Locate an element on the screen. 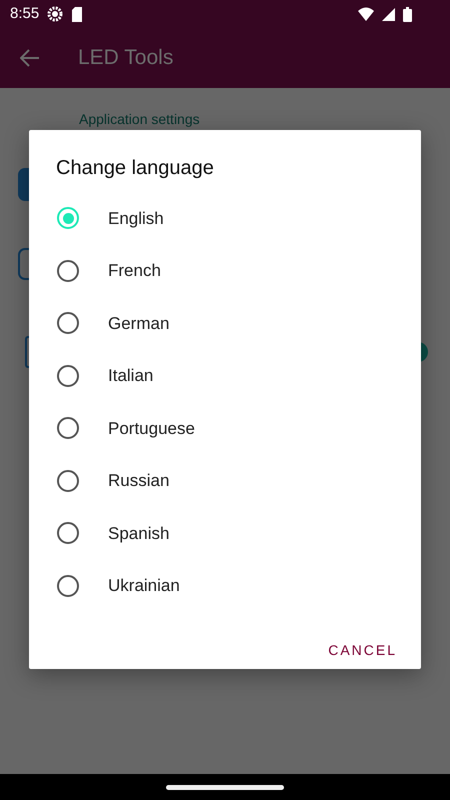  cancel-button: CANCEL is located at coordinates (362, 650).